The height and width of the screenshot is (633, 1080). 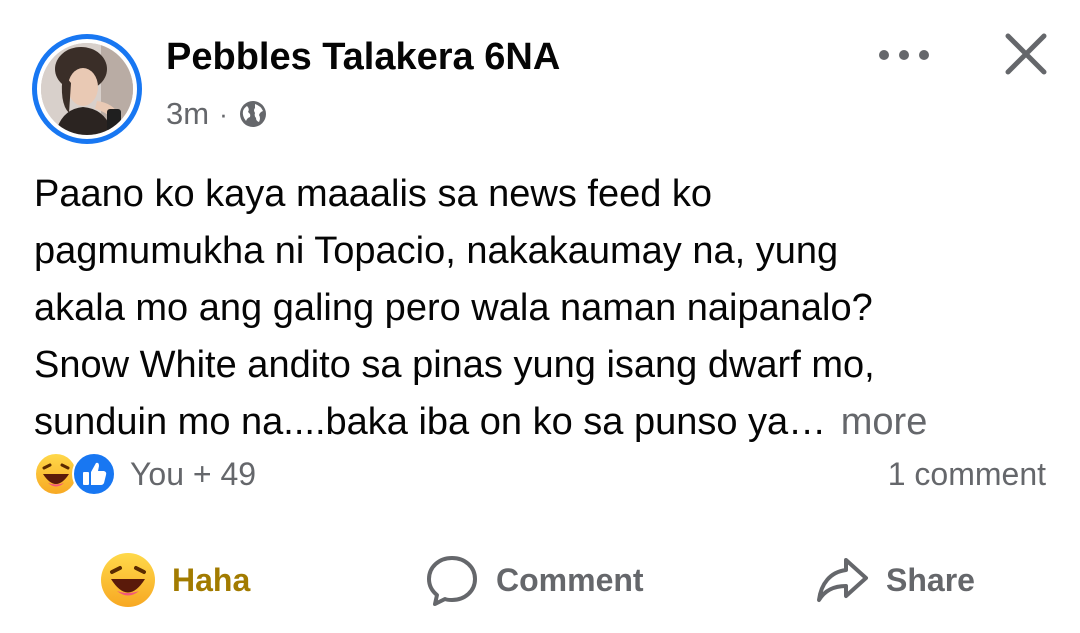 What do you see at coordinates (452, 581) in the screenshot?
I see `comment-icon` at bounding box center [452, 581].